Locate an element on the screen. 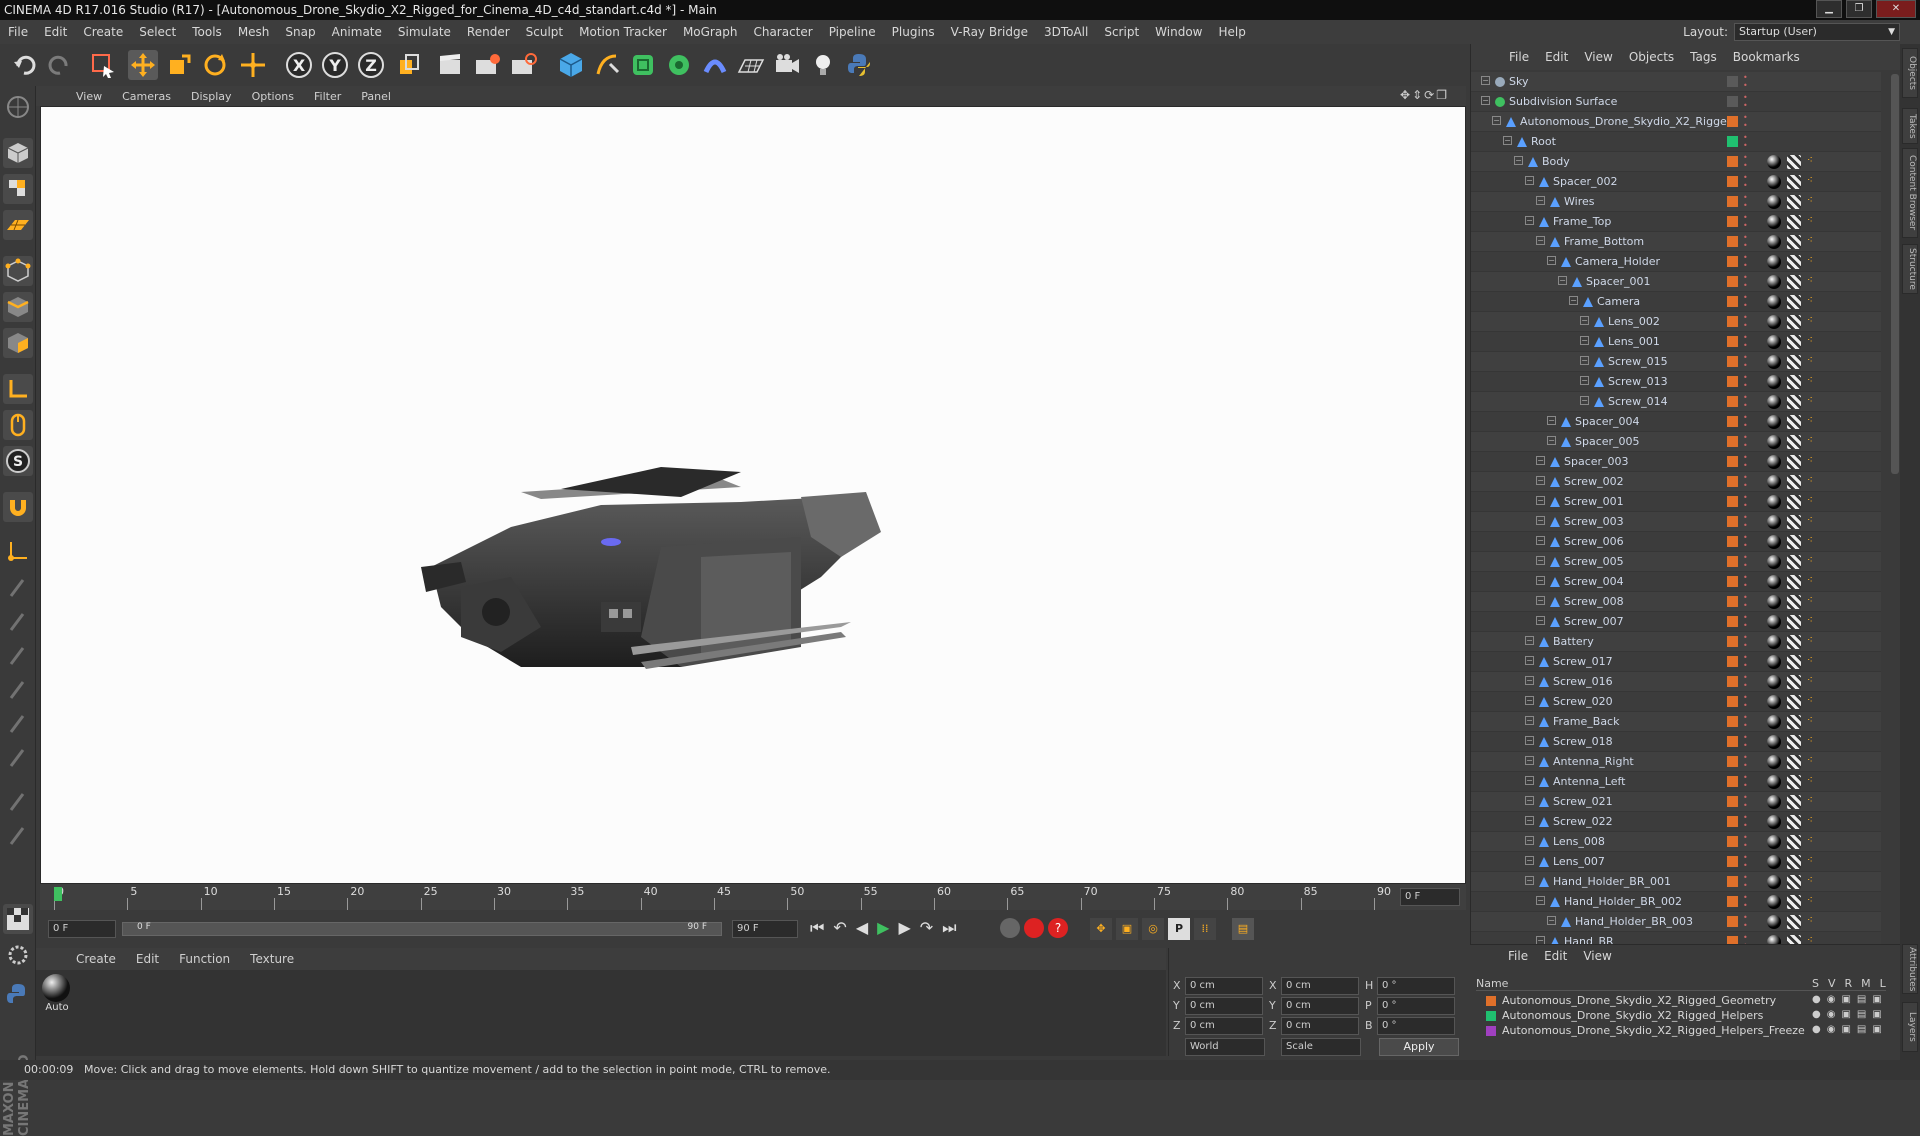 This screenshot has height=1136, width=1920. edges-mode-button is located at coordinates (18, 307).